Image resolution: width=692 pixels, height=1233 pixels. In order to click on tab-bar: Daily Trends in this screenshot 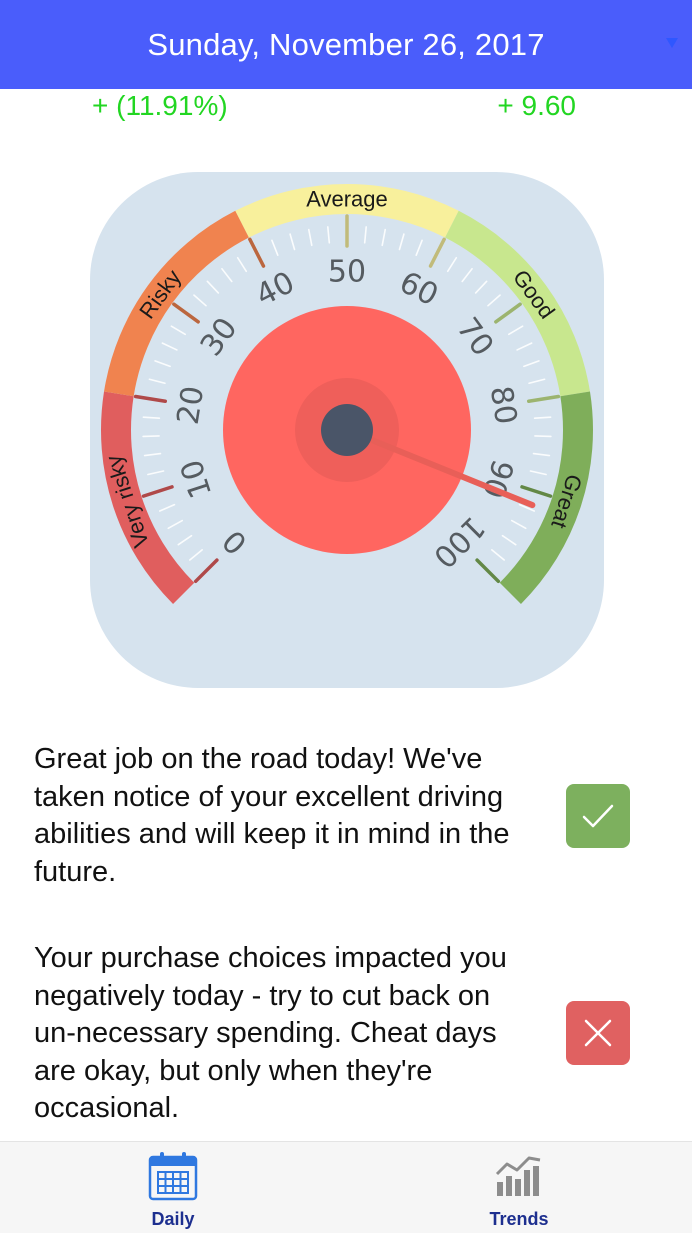, I will do `click(346, 1187)`.